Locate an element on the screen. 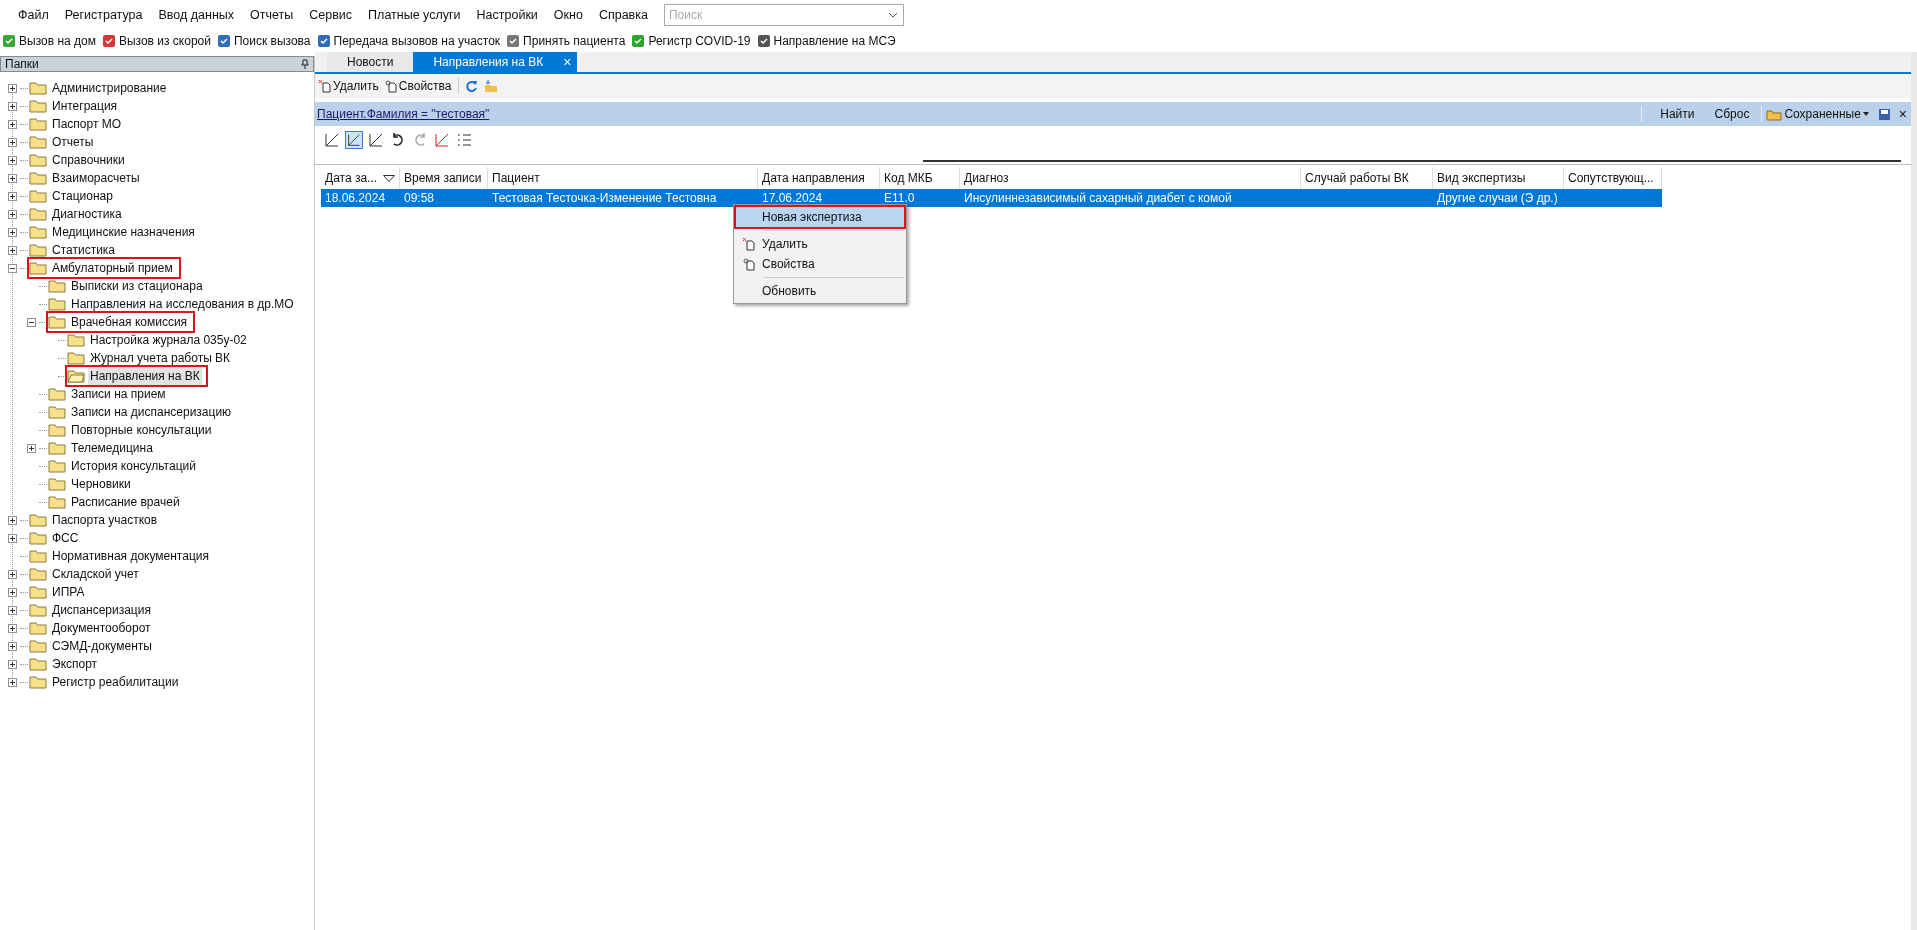  tree-item: Амбулаторный прием is located at coordinates (104, 268).